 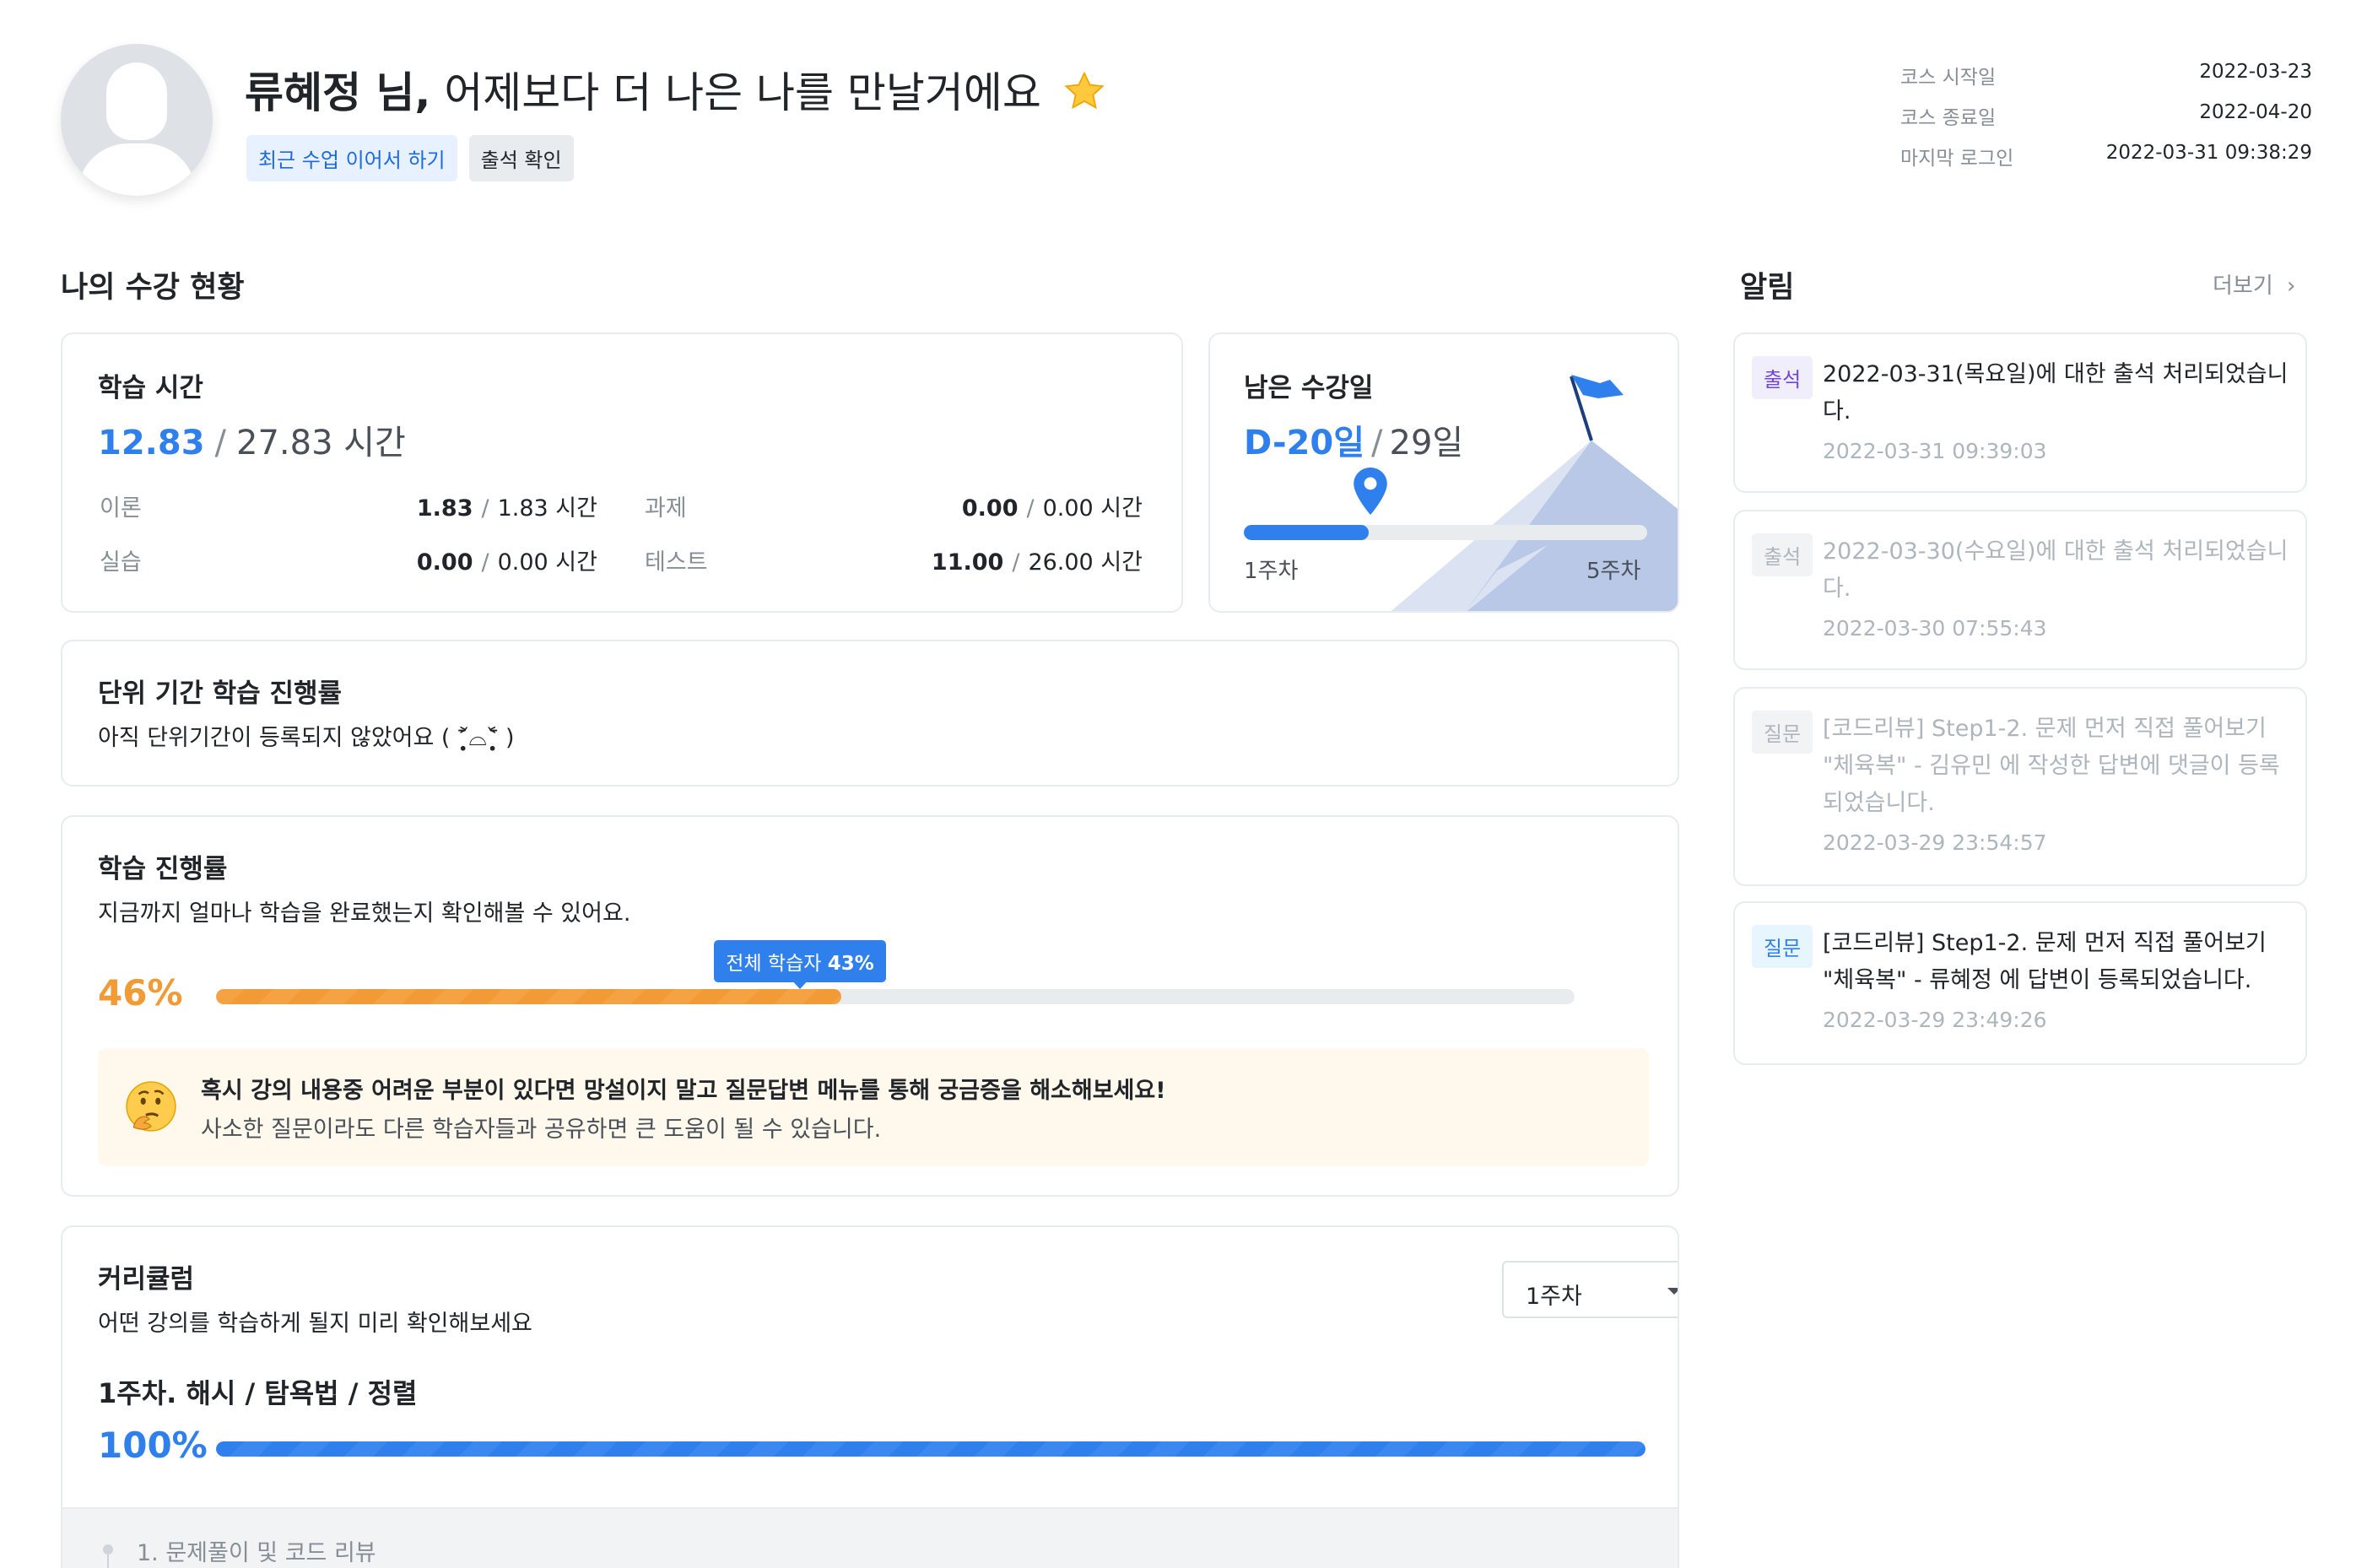 I want to click on notification-time: 2022-03-29 23:54:57, so click(x=1935, y=842).